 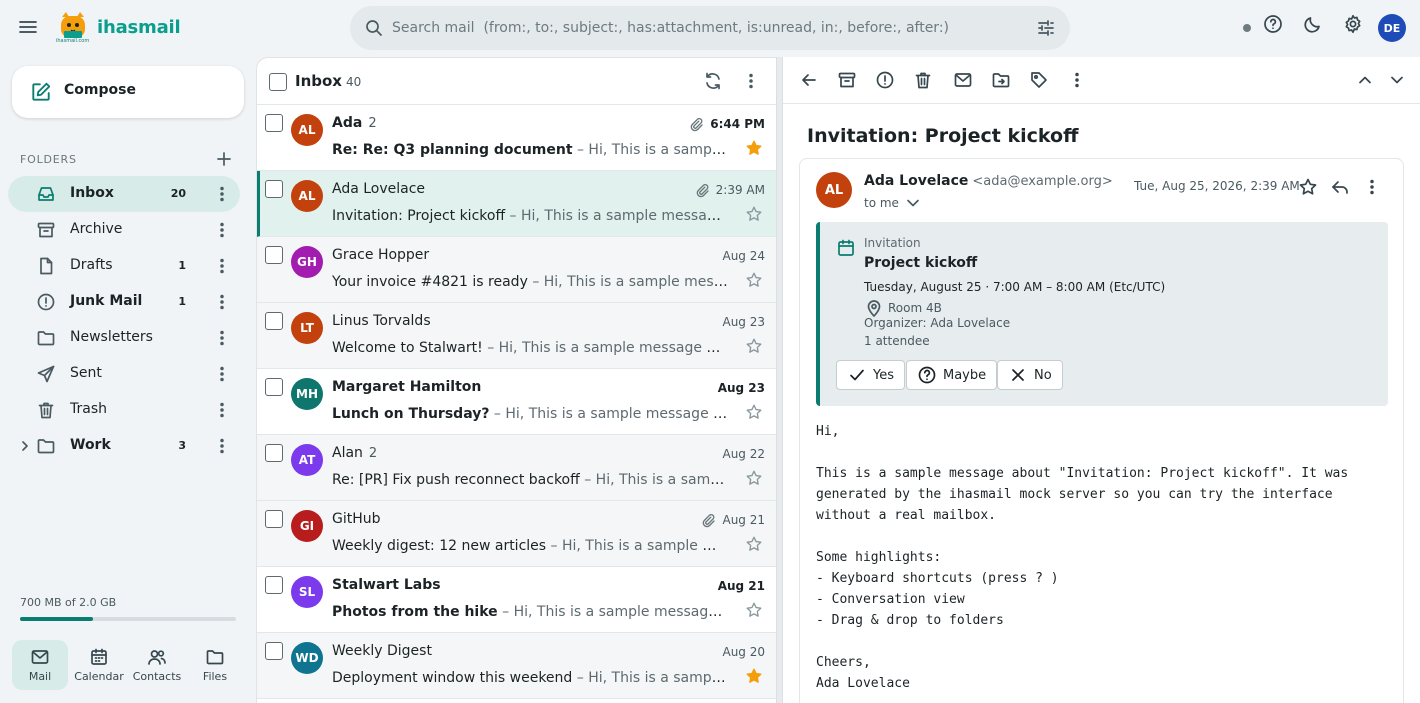 I want to click on sidebar-item-work: Work 3, so click(x=124, y=446).